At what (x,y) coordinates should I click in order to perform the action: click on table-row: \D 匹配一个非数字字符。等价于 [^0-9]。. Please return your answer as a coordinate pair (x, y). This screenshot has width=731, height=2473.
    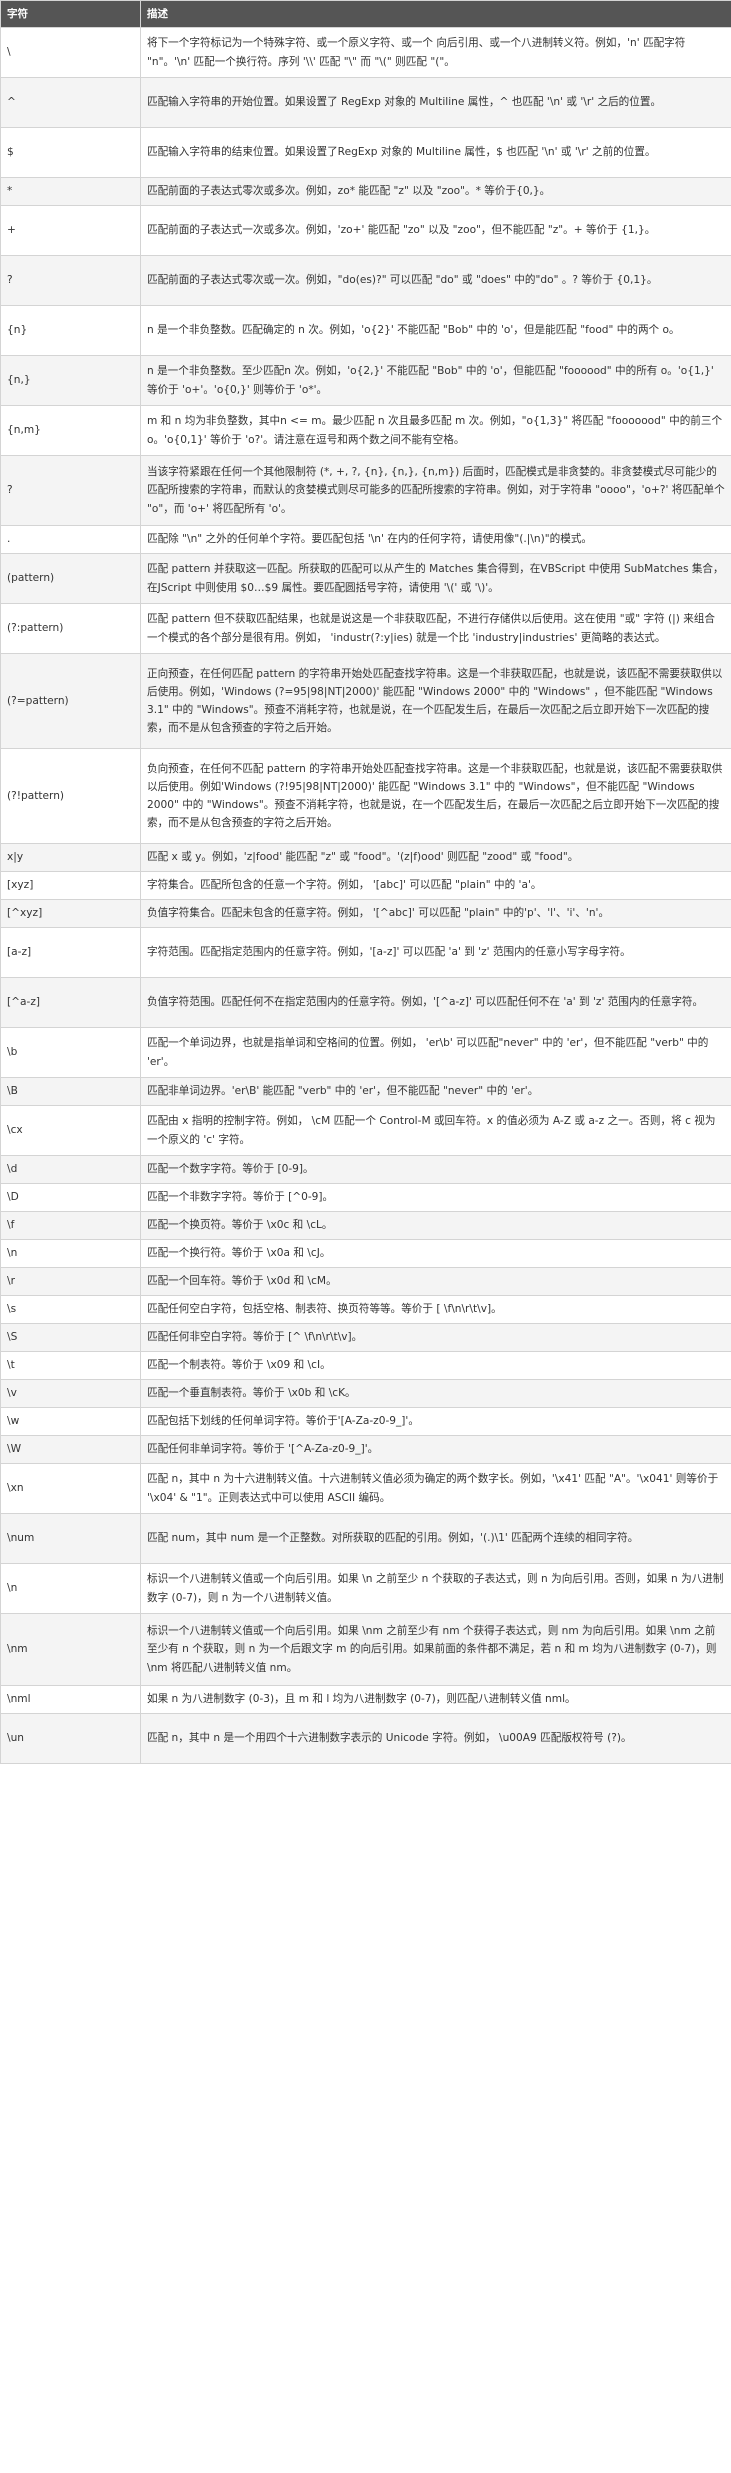
    Looking at the image, I should click on (365, 1197).